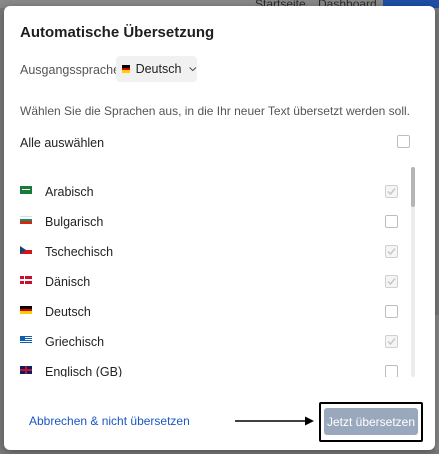  What do you see at coordinates (219, 311) in the screenshot?
I see `language-row-deutsch: Deutsch` at bounding box center [219, 311].